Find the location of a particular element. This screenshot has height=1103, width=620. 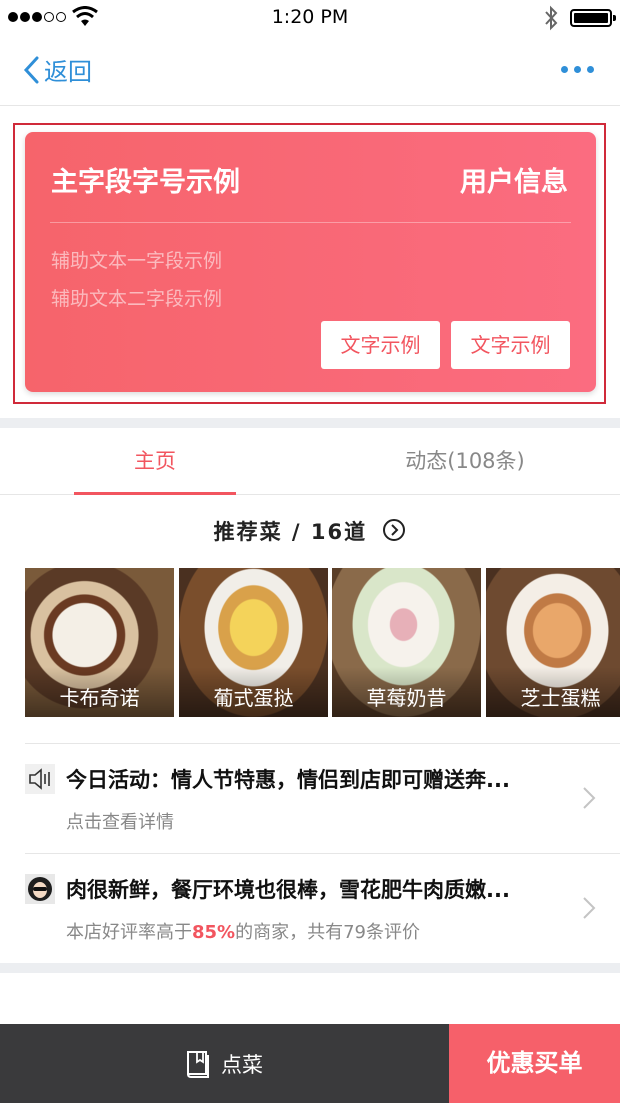

card-divider is located at coordinates (310, 222).